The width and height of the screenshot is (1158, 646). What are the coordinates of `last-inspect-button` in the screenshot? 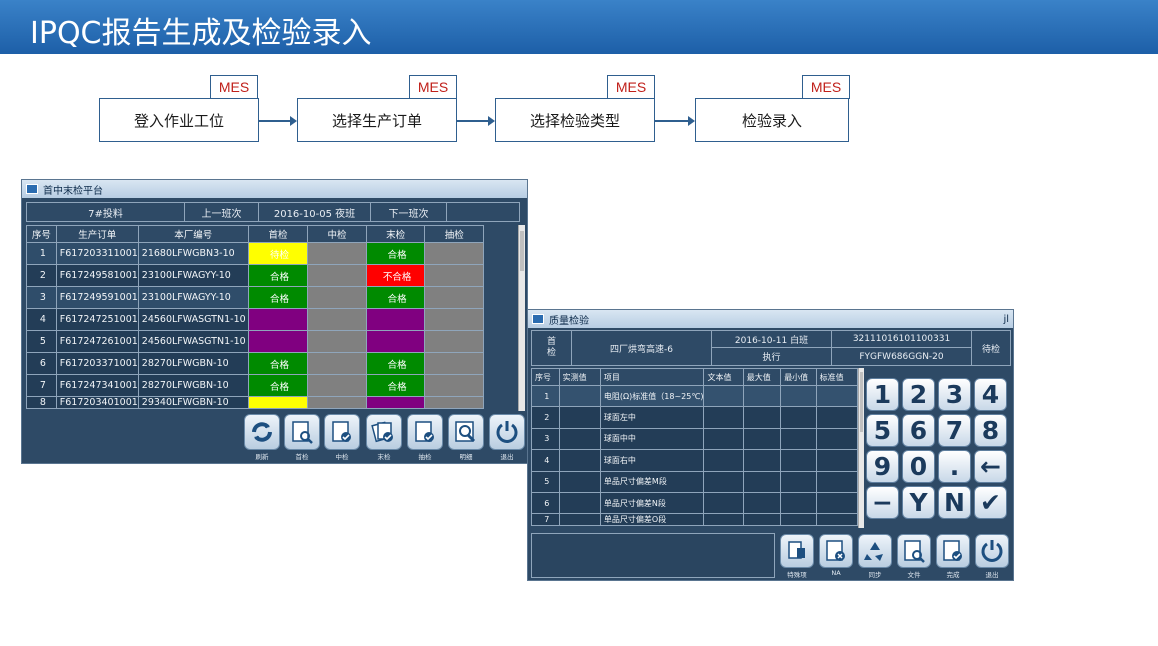 It's located at (384, 432).